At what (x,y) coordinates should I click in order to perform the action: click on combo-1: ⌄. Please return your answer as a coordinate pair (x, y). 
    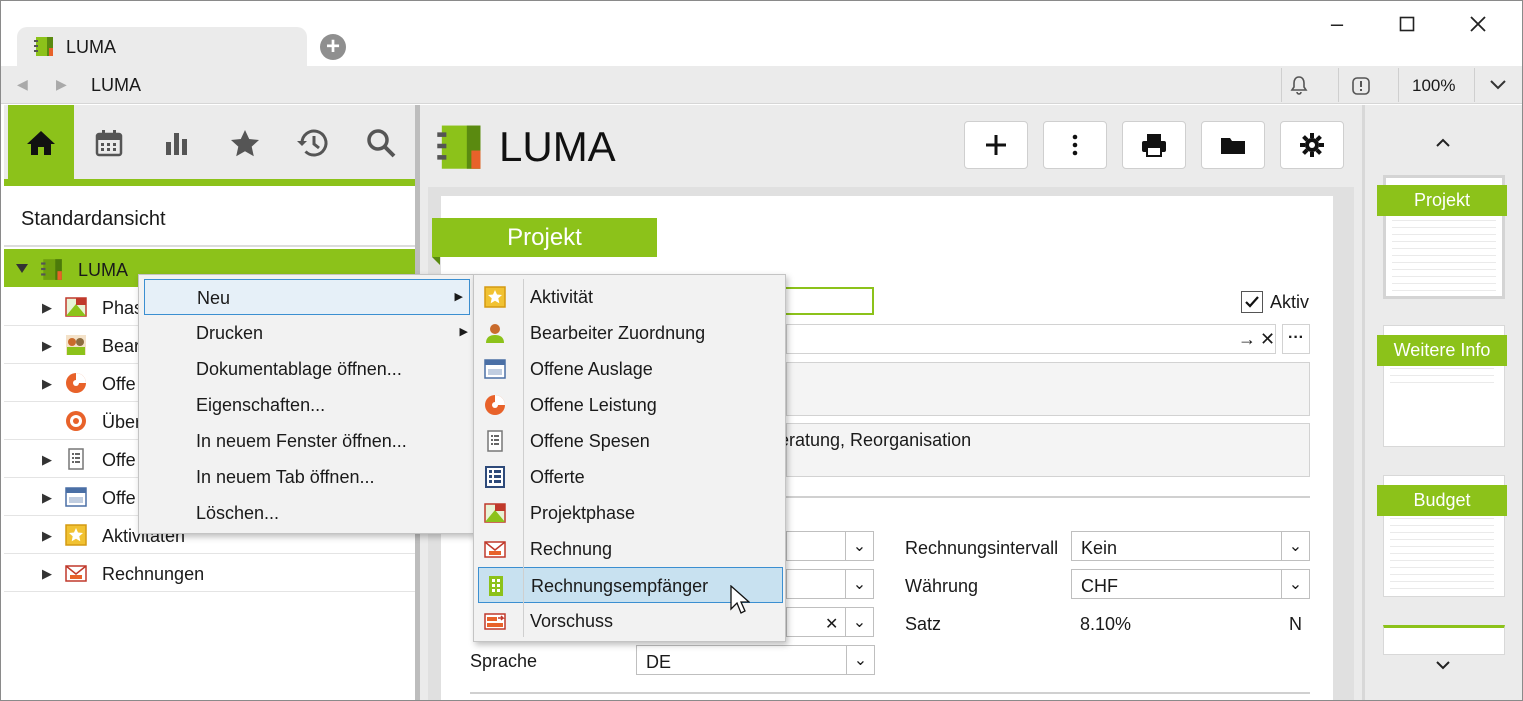
    Looking at the image, I should click on (830, 546).